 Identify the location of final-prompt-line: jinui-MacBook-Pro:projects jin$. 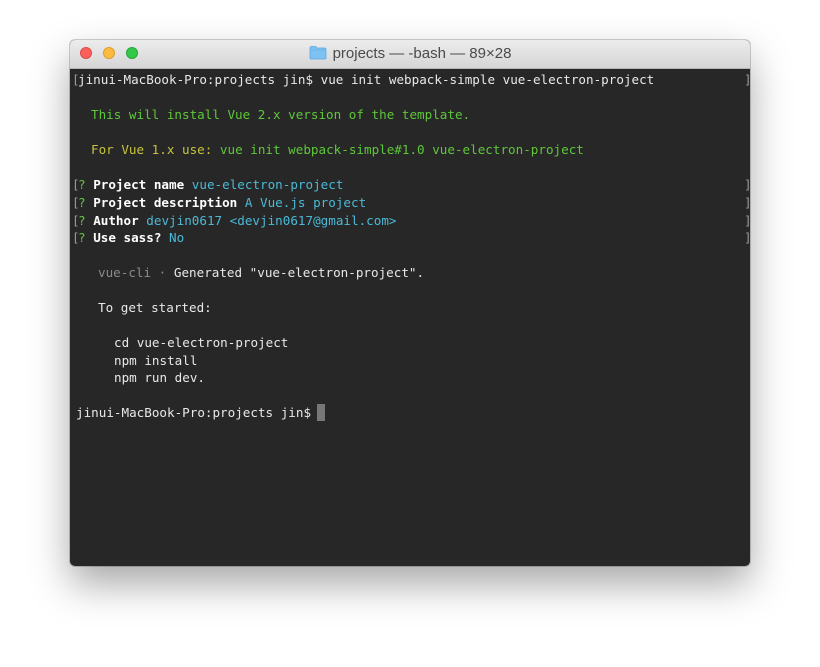
(201, 413).